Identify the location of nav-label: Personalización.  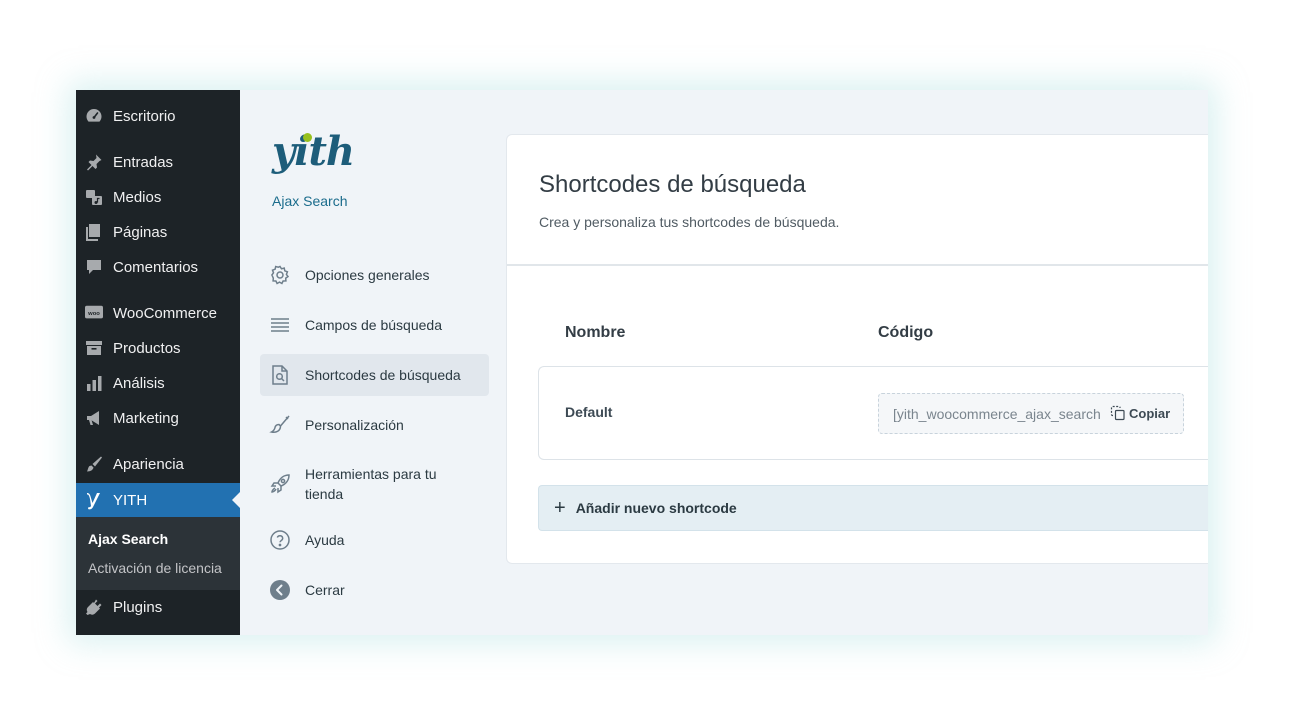
(354, 425).